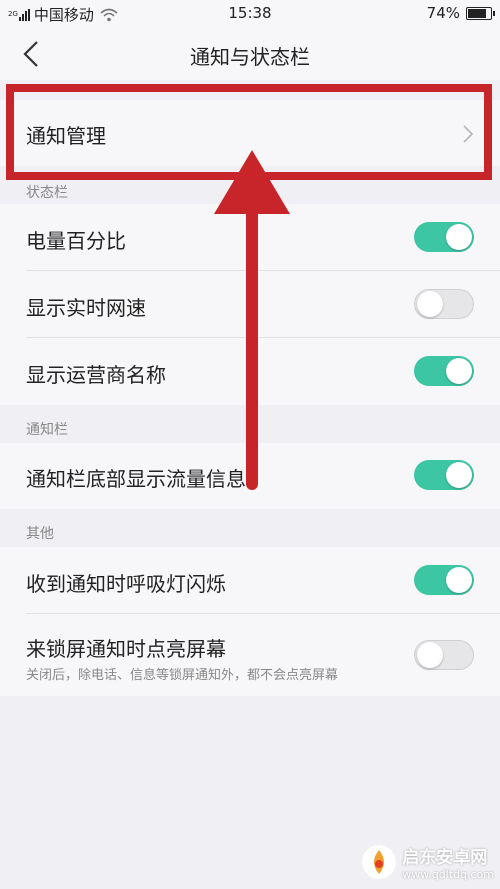  I want to click on watermark-logo-icon, so click(379, 862).